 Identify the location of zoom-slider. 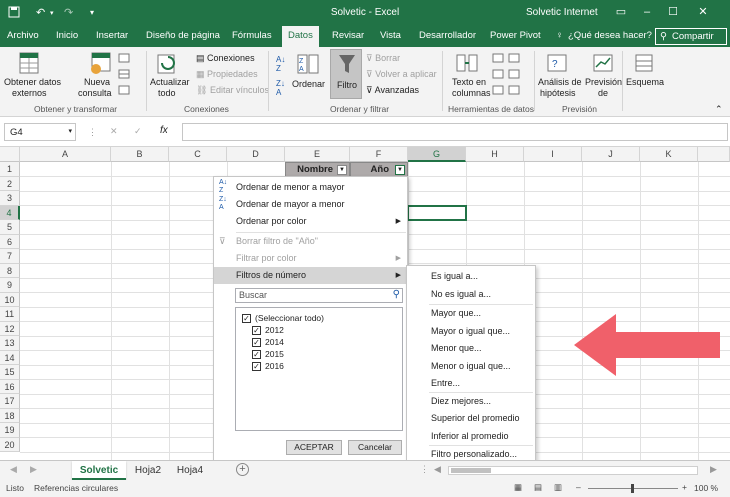
(633, 488).